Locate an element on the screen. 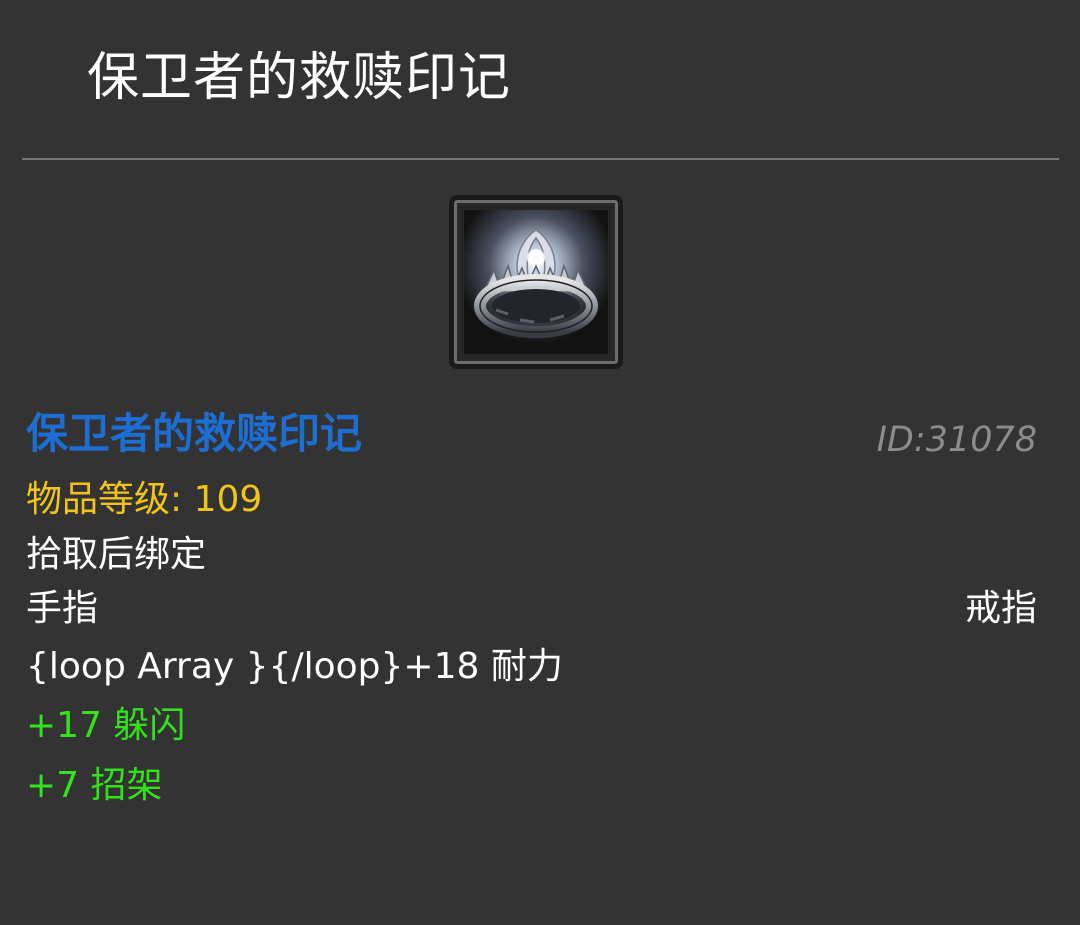 Image resolution: width=1080 pixels, height=925 pixels. item-id: ID:31078 is located at coordinates (956, 440).